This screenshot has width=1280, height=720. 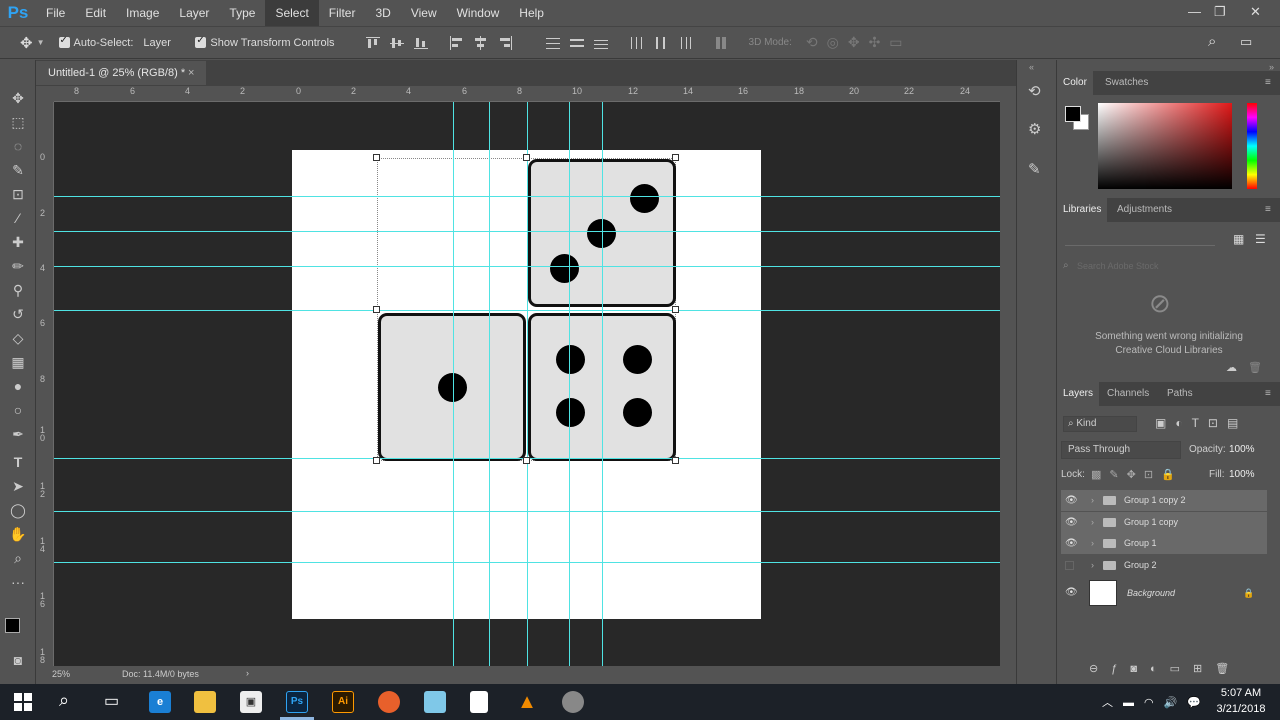 What do you see at coordinates (479, 702) in the screenshot?
I see `notepad-icon` at bounding box center [479, 702].